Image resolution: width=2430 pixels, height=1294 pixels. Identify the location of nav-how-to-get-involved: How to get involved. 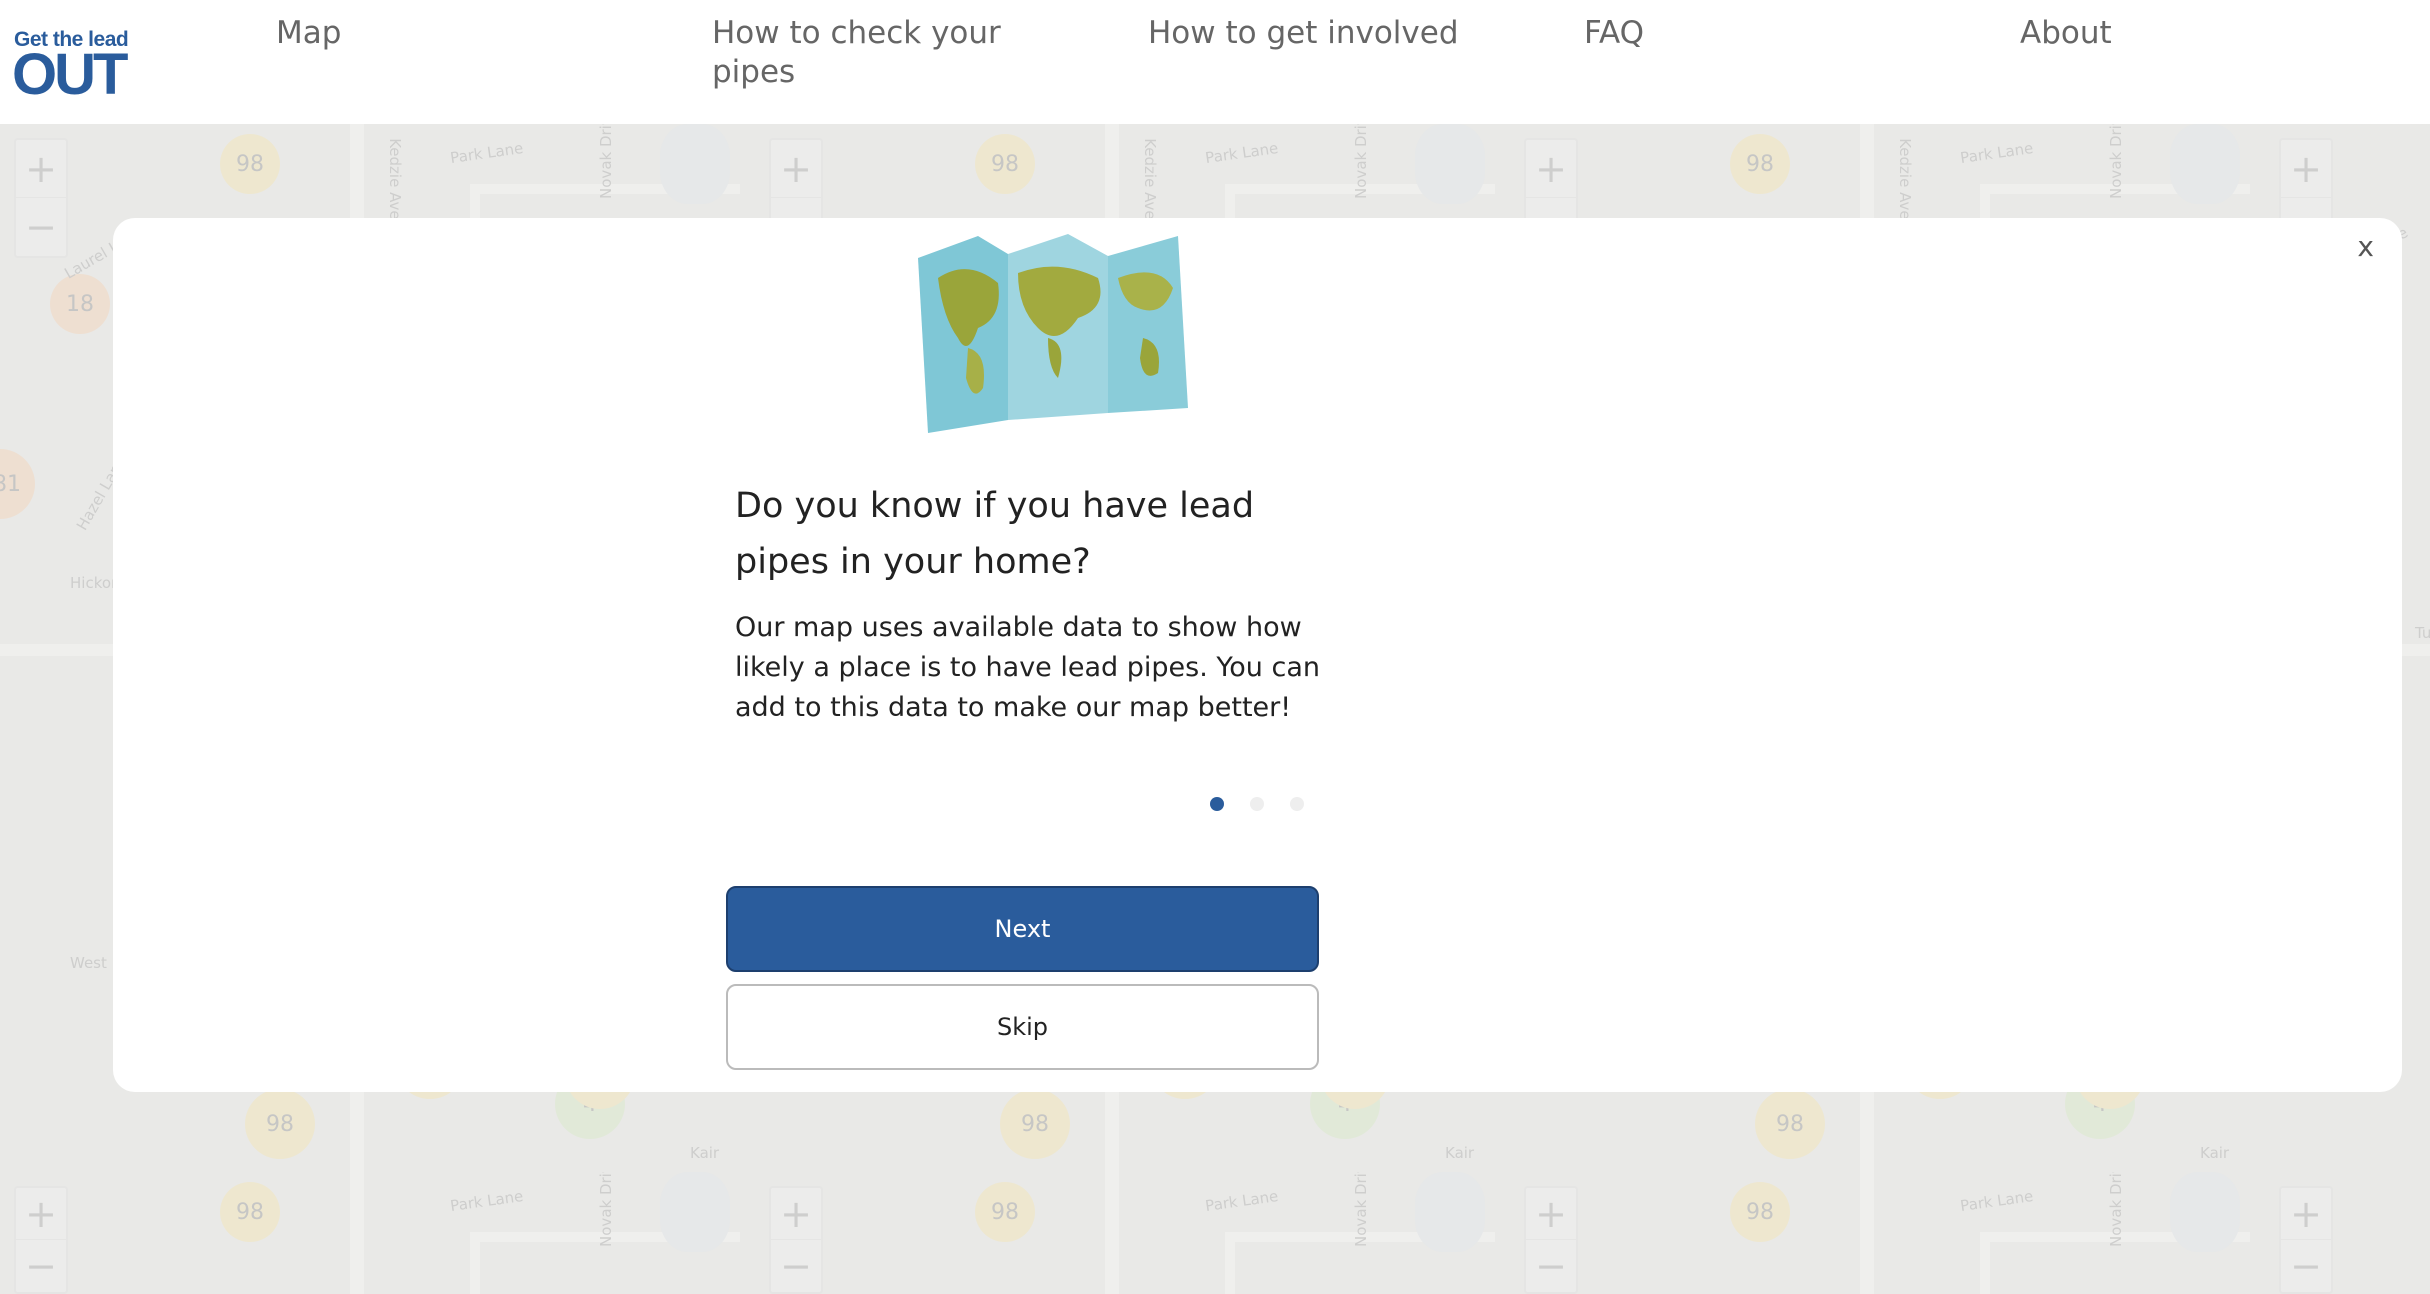
(1303, 33).